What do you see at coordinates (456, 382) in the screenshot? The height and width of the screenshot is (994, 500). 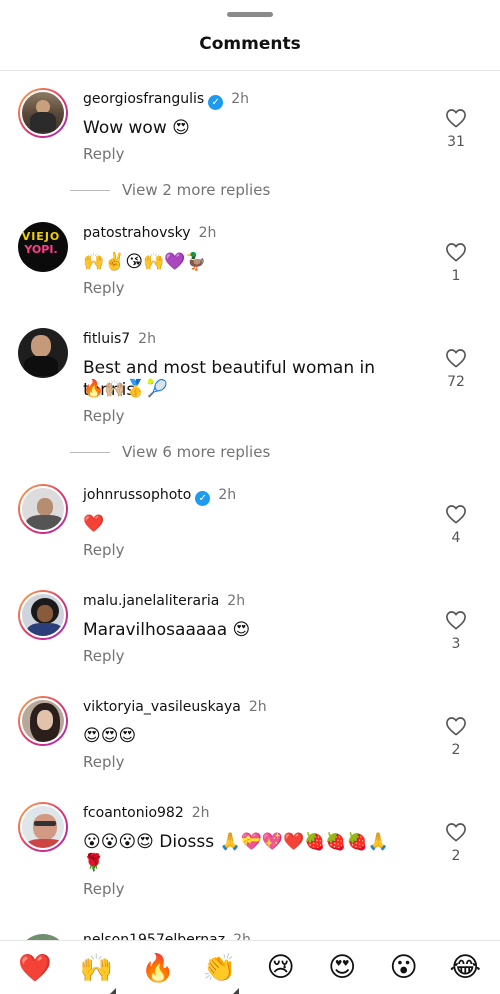 I see `like-count: 72` at bounding box center [456, 382].